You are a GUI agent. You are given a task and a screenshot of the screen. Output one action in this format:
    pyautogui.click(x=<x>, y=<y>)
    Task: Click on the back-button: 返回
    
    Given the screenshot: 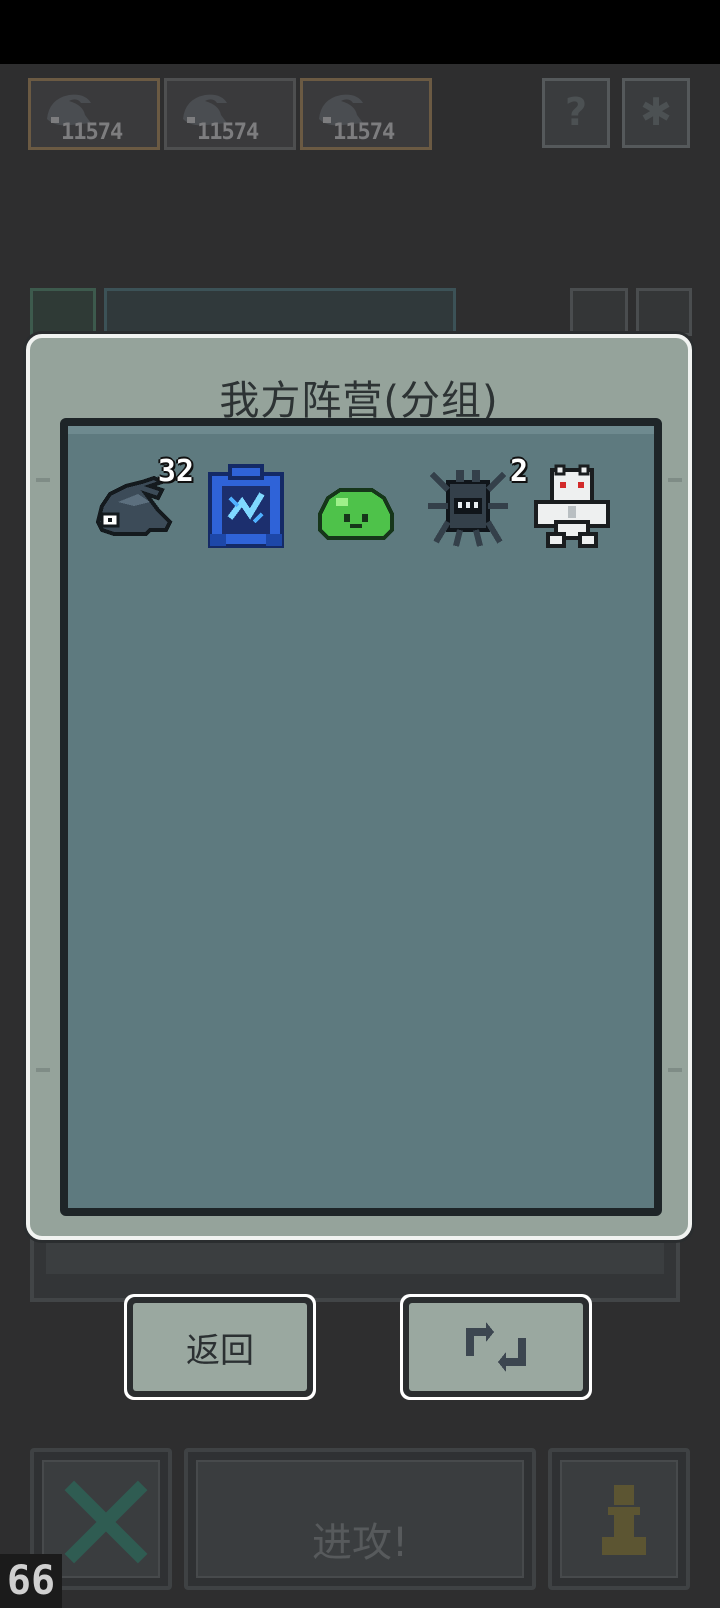 What is the action you would take?
    pyautogui.click(x=220, y=1347)
    